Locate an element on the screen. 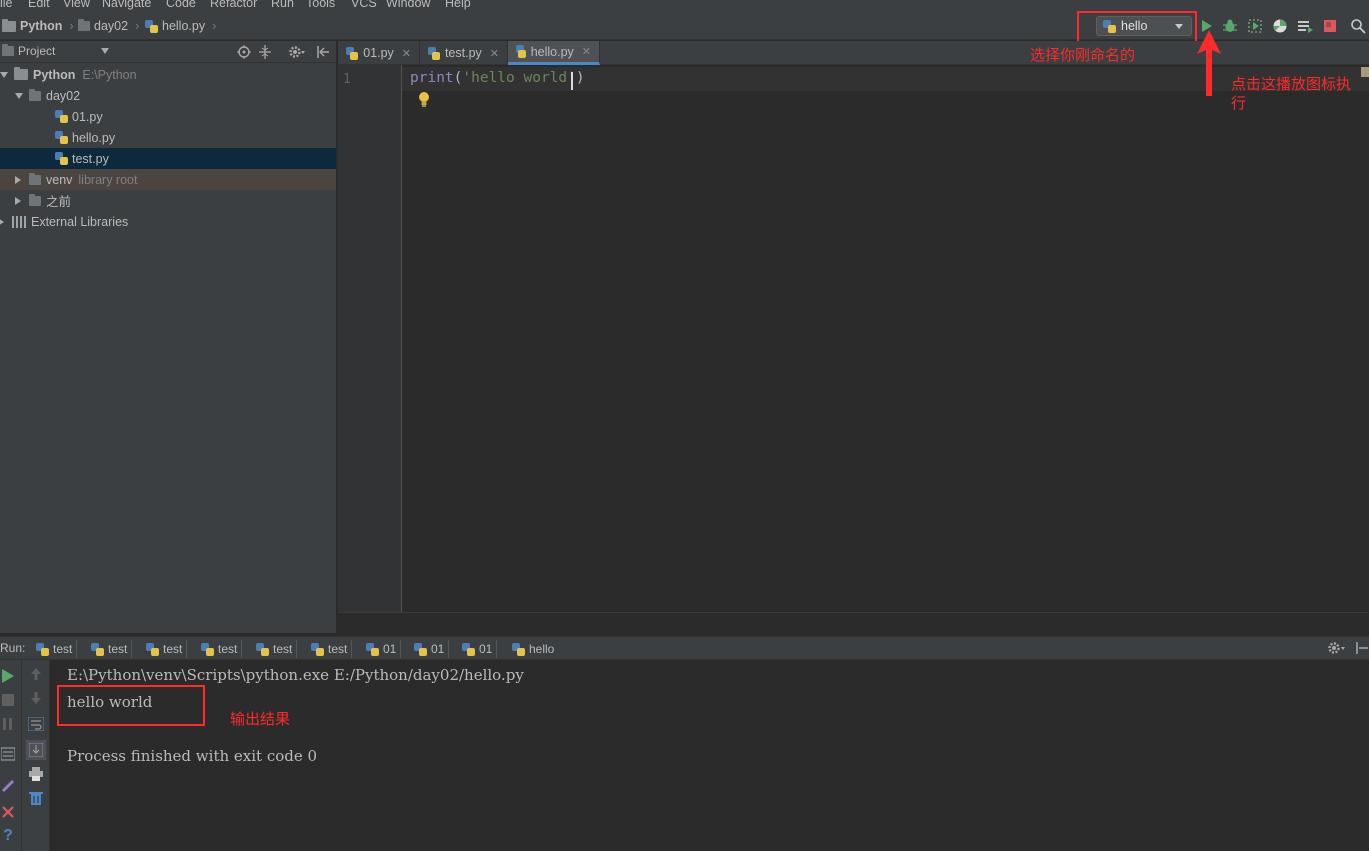 This screenshot has width=1369, height=851. menu-edit: Edit is located at coordinates (39, 5).